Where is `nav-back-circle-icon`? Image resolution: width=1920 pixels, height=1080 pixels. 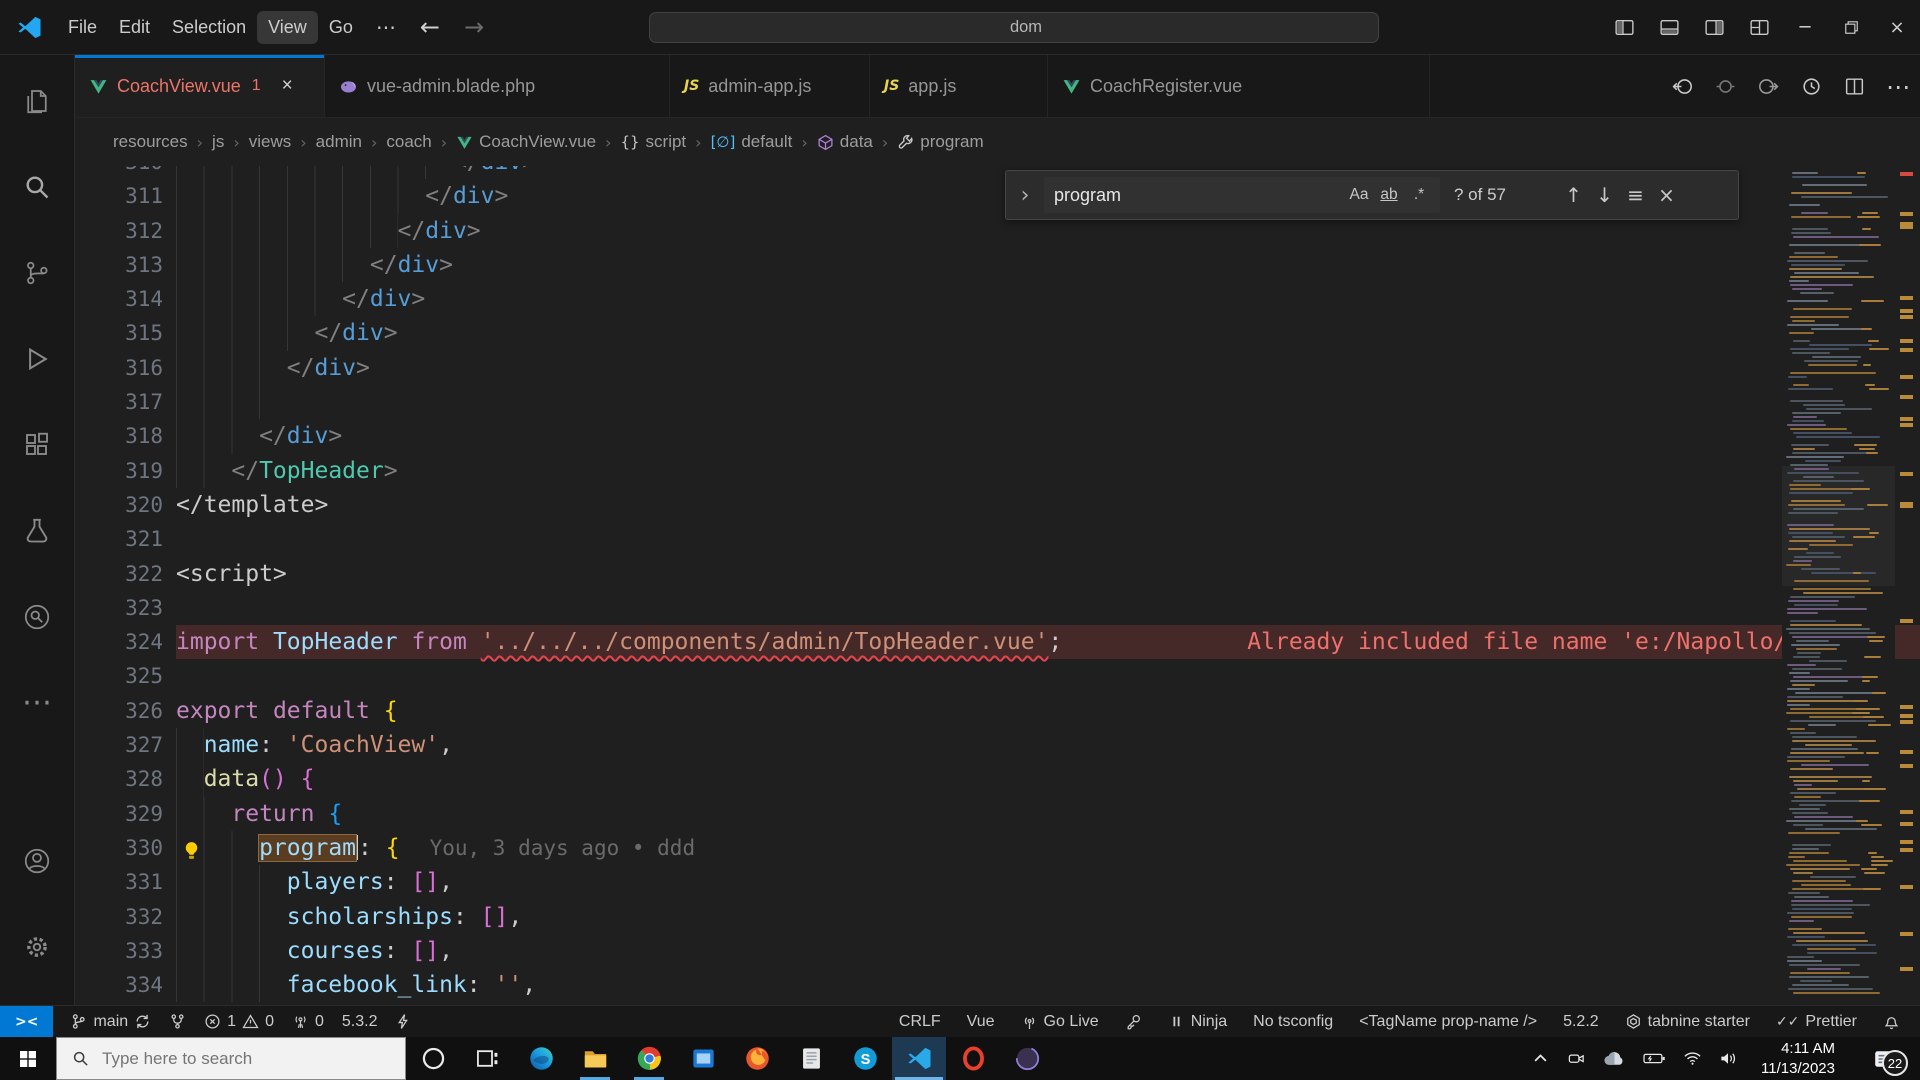 nav-back-circle-icon is located at coordinates (1682, 86).